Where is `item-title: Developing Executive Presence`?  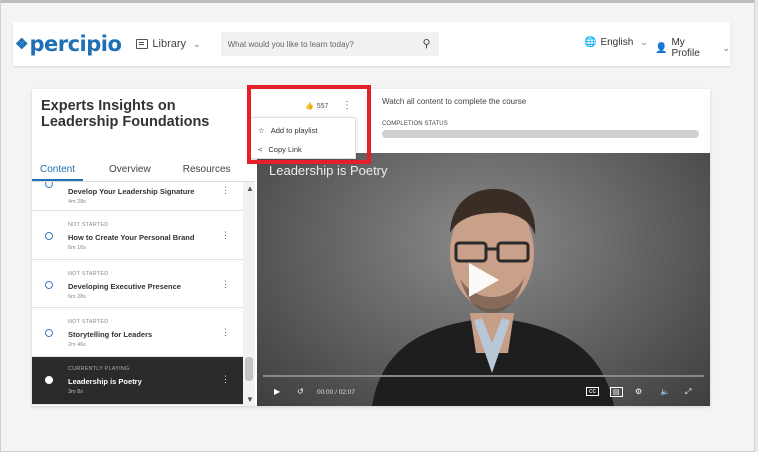
item-title: Developing Executive Presence is located at coordinates (124, 286).